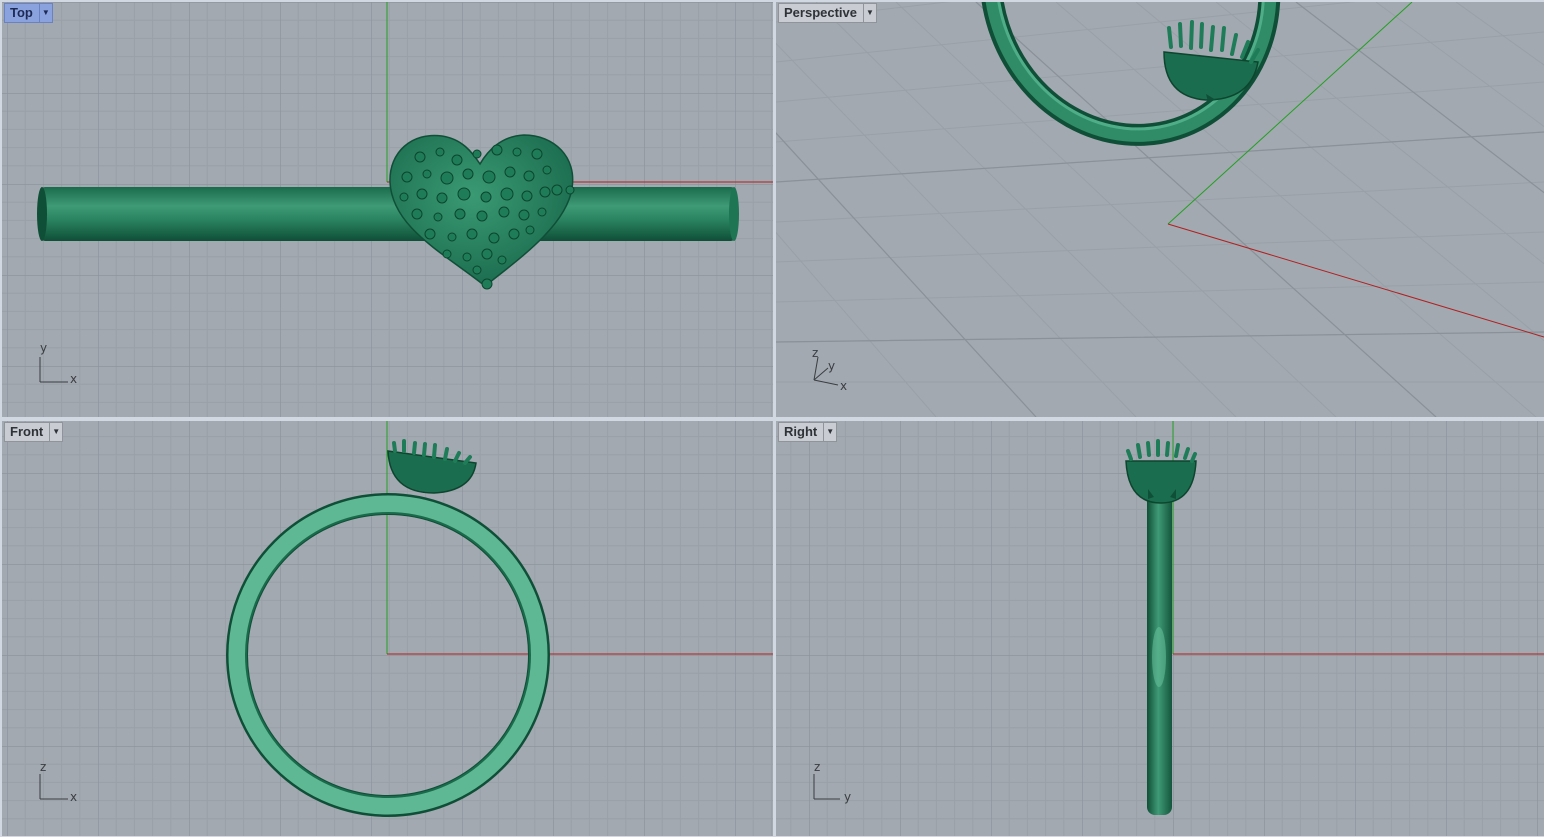 This screenshot has width=1544, height=837. What do you see at coordinates (21, 12) in the screenshot?
I see `viewport-title: Top` at bounding box center [21, 12].